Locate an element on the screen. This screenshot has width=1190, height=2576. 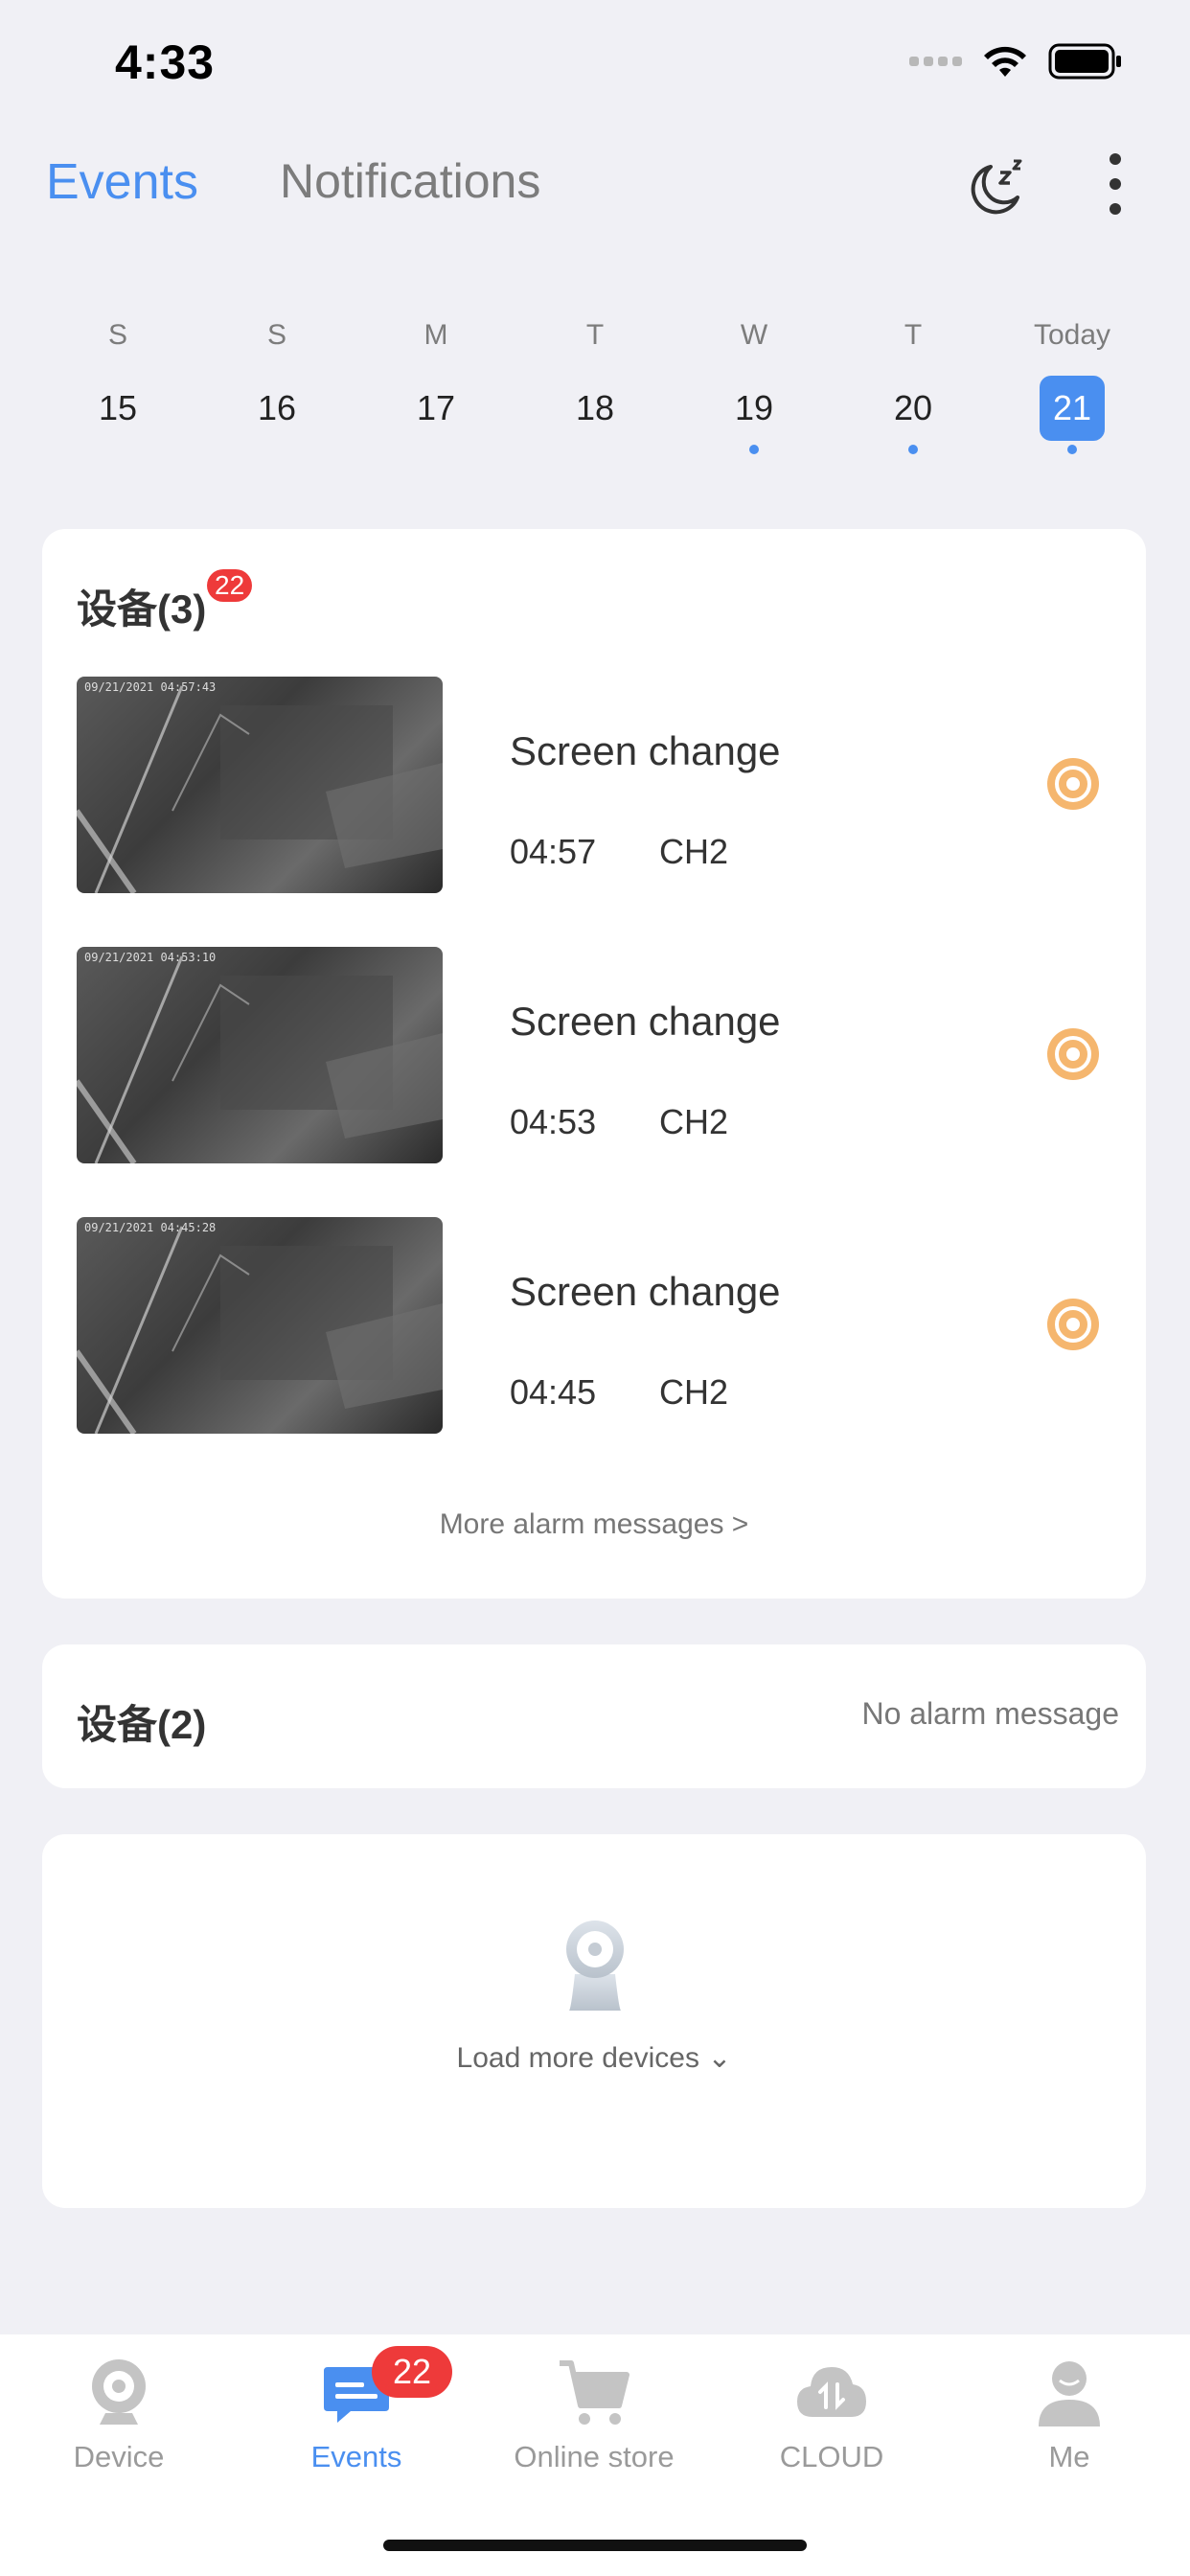
day-number: 16 is located at coordinates (277, 407).